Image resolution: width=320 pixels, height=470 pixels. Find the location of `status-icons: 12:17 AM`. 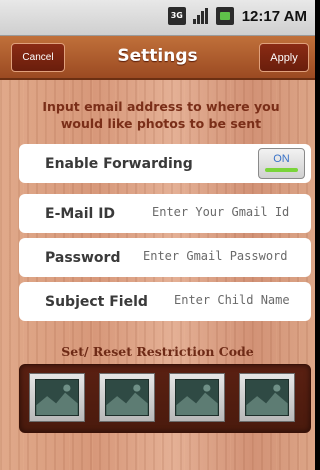

status-icons: 12:17 AM is located at coordinates (237, 16).